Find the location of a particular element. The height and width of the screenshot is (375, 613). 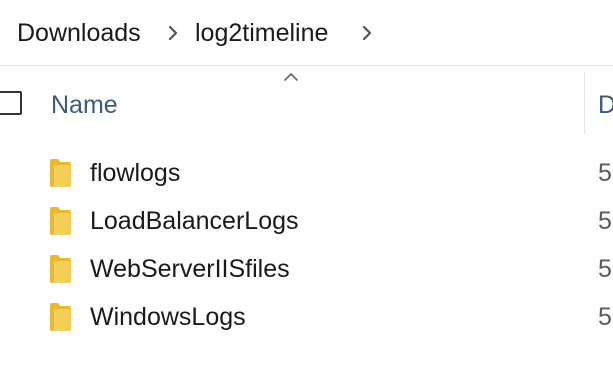

column-header-date: D is located at coordinates (605, 105).